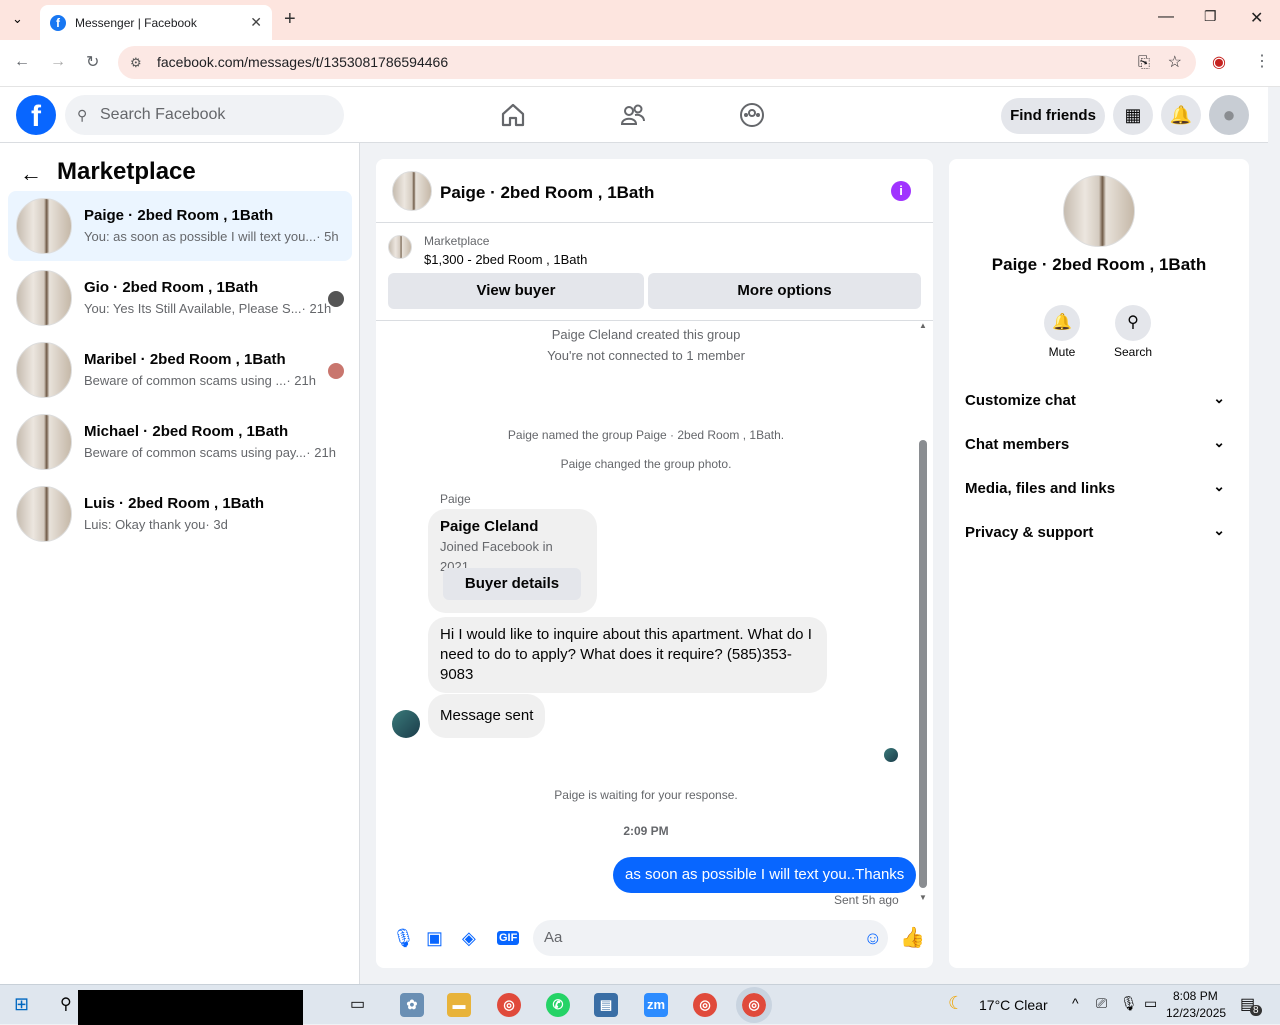 This screenshot has height=1025, width=1280. Describe the element at coordinates (505, 259) in the screenshot. I see `listing-price: $1,300 - 2bed Room , 1Bath` at that location.